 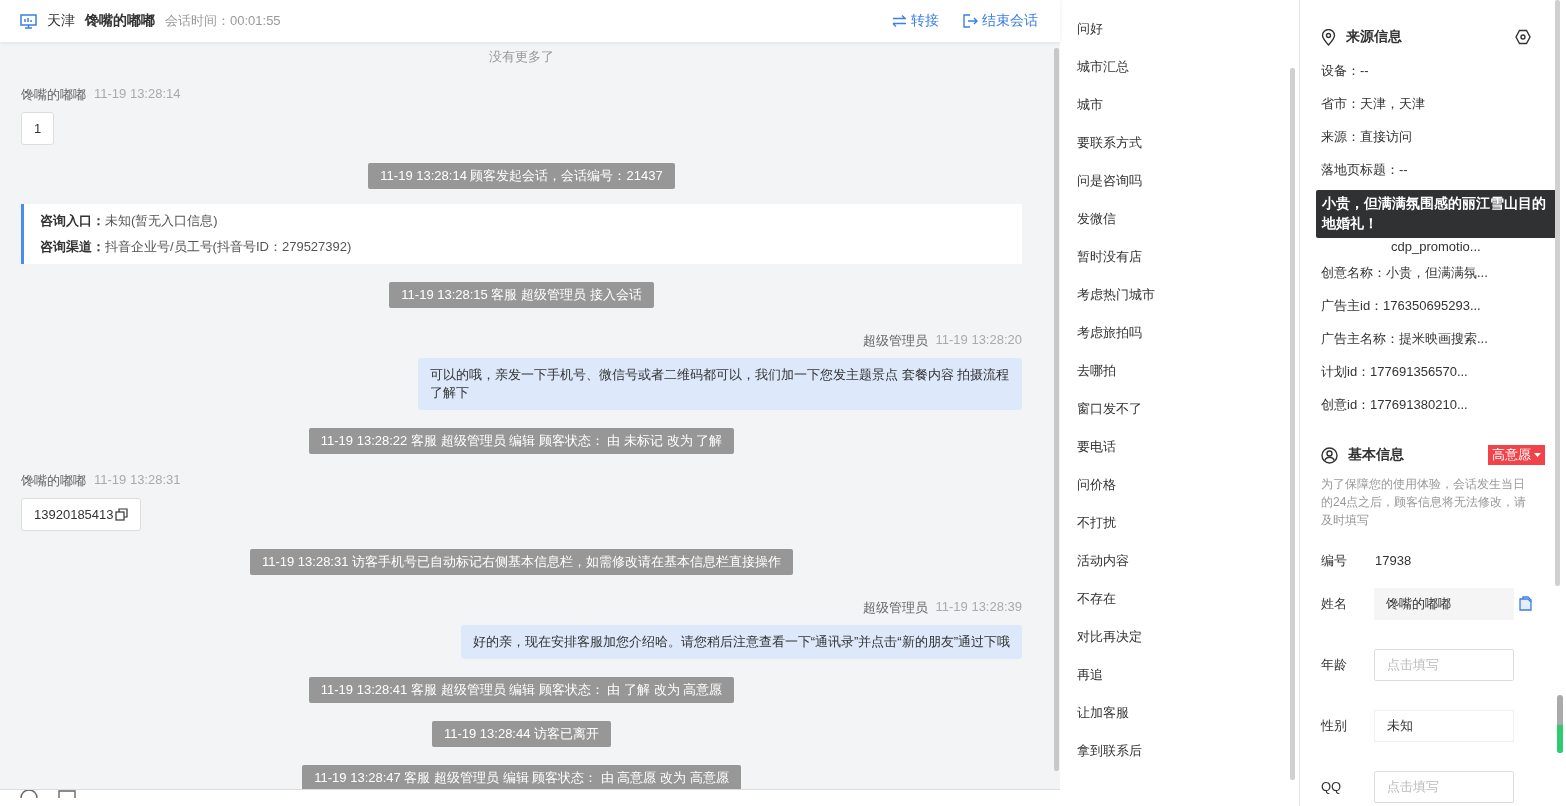 What do you see at coordinates (1183, 561) in the screenshot?
I see `quick-reply-item: 活动内容` at bounding box center [1183, 561].